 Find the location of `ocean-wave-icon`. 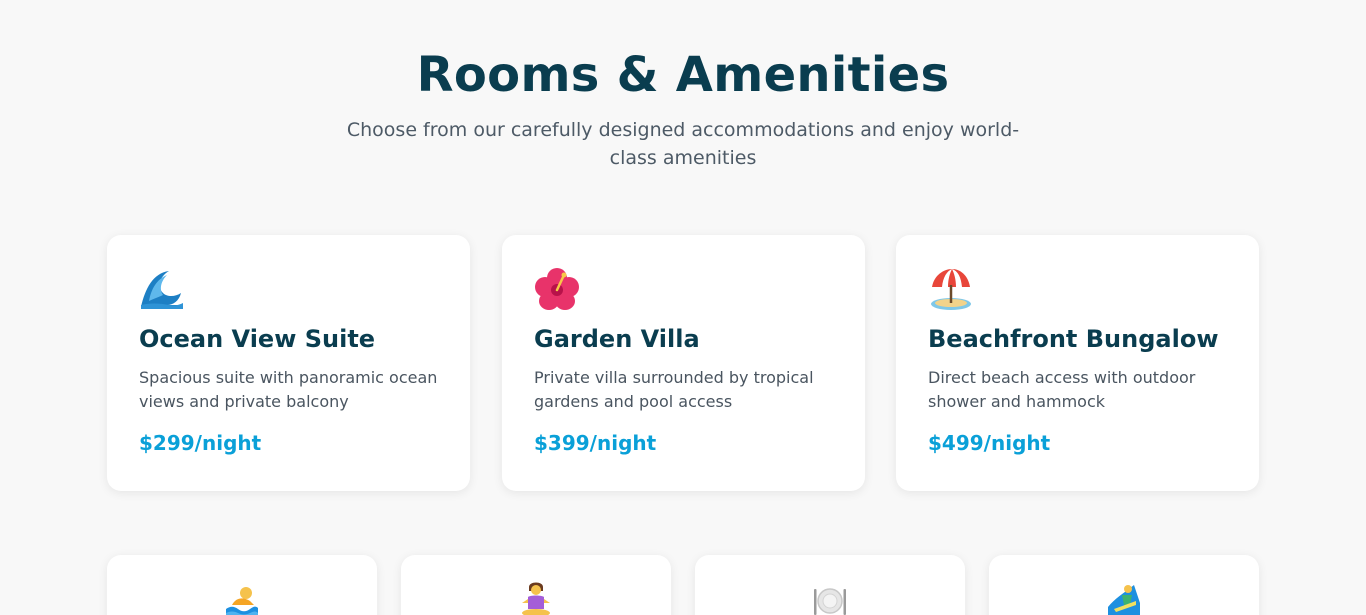

ocean-wave-icon is located at coordinates (162, 290).